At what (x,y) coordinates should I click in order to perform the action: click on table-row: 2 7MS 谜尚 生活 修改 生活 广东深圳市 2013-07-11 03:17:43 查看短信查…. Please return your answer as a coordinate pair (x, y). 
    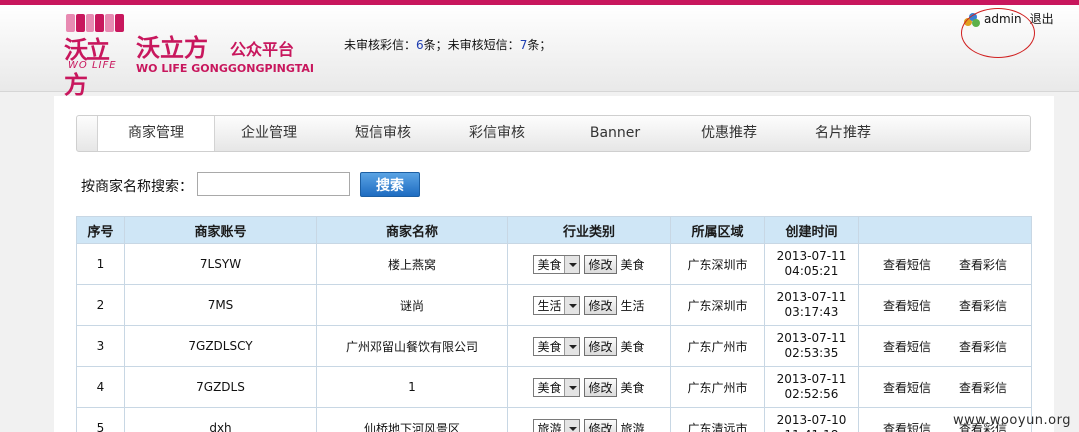
    Looking at the image, I should click on (554, 305).